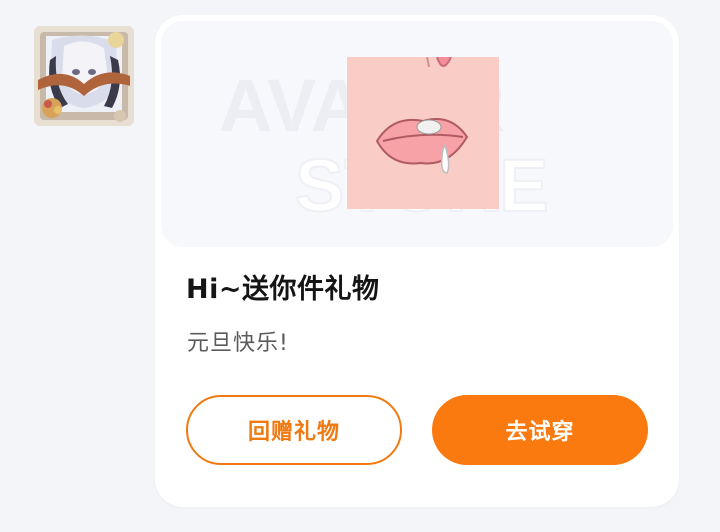 The image size is (720, 532). What do you see at coordinates (294, 430) in the screenshot?
I see `return-gift-button: 回赠礼物` at bounding box center [294, 430].